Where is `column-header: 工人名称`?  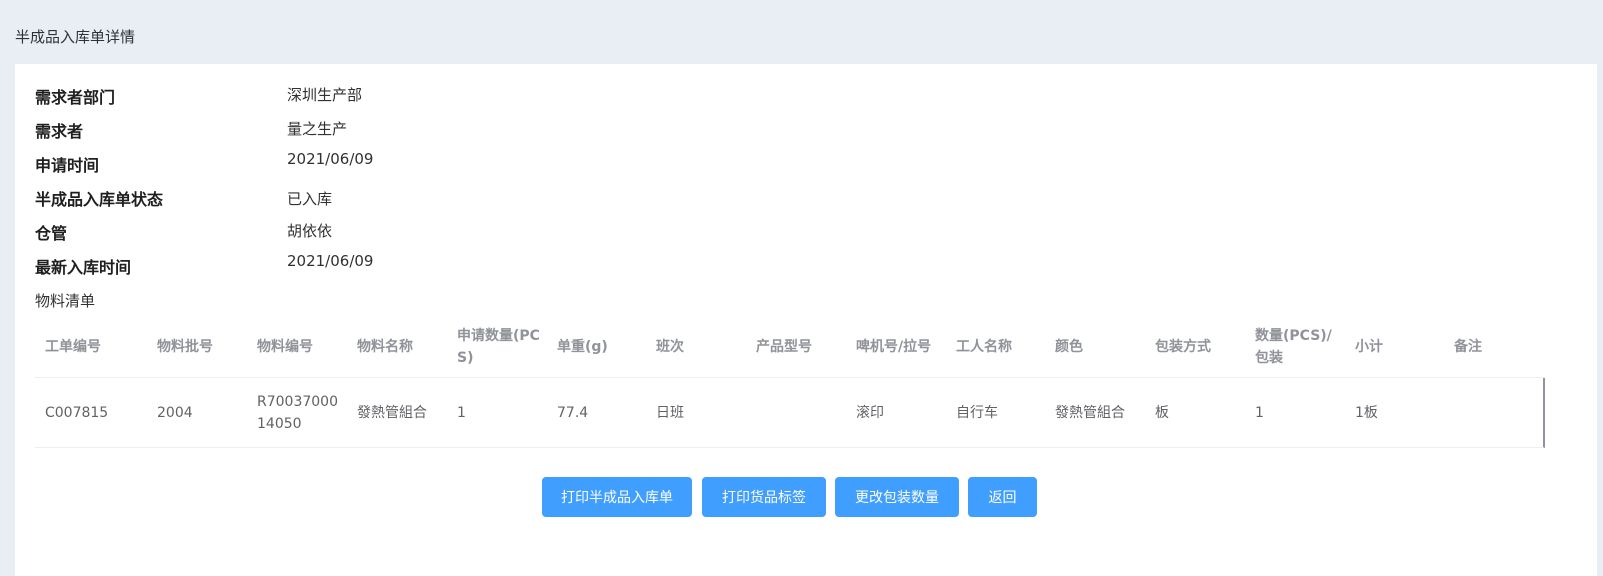
column-header: 工人名称 is located at coordinates (1001, 346).